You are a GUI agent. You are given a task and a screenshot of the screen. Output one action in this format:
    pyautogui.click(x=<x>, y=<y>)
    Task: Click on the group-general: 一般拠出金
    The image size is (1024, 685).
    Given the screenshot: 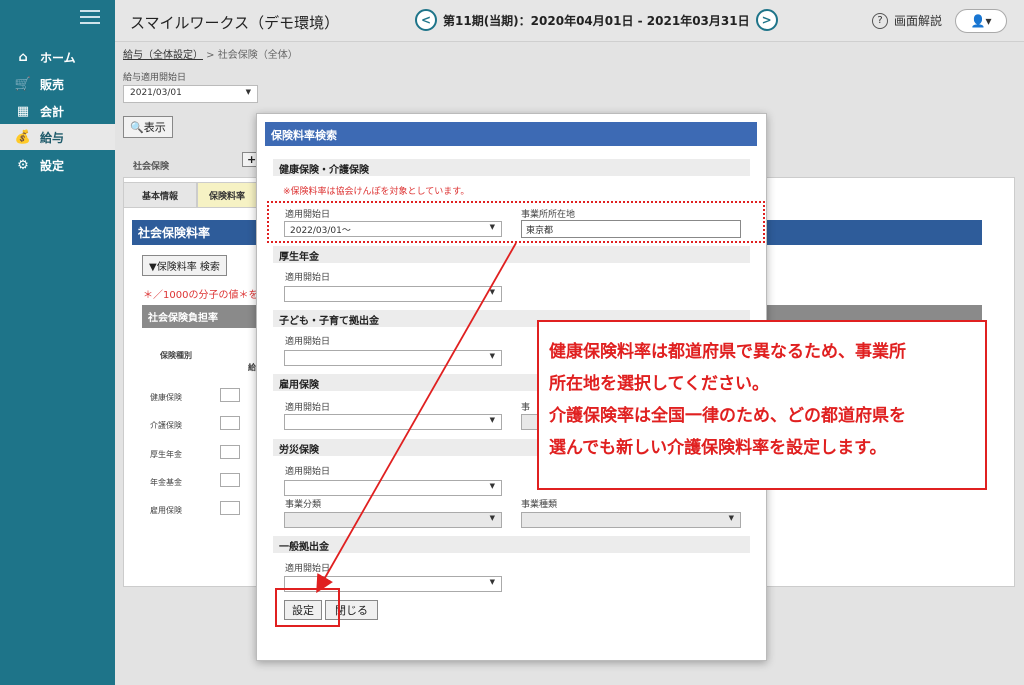 What is the action you would take?
    pyautogui.click(x=511, y=544)
    